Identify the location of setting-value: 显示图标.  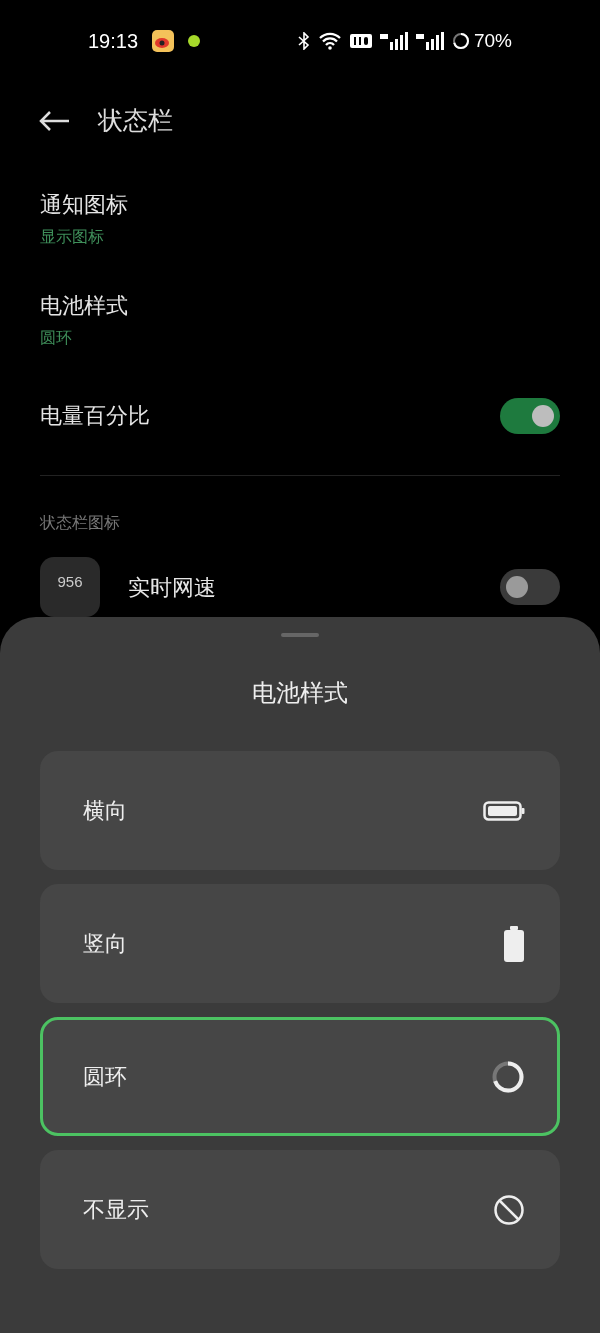
(72, 237).